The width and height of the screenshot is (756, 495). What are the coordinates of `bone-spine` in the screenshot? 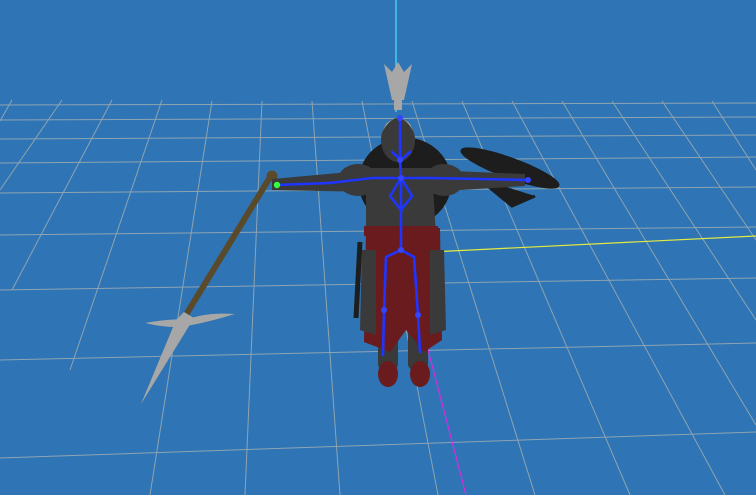 It's located at (400, 184).